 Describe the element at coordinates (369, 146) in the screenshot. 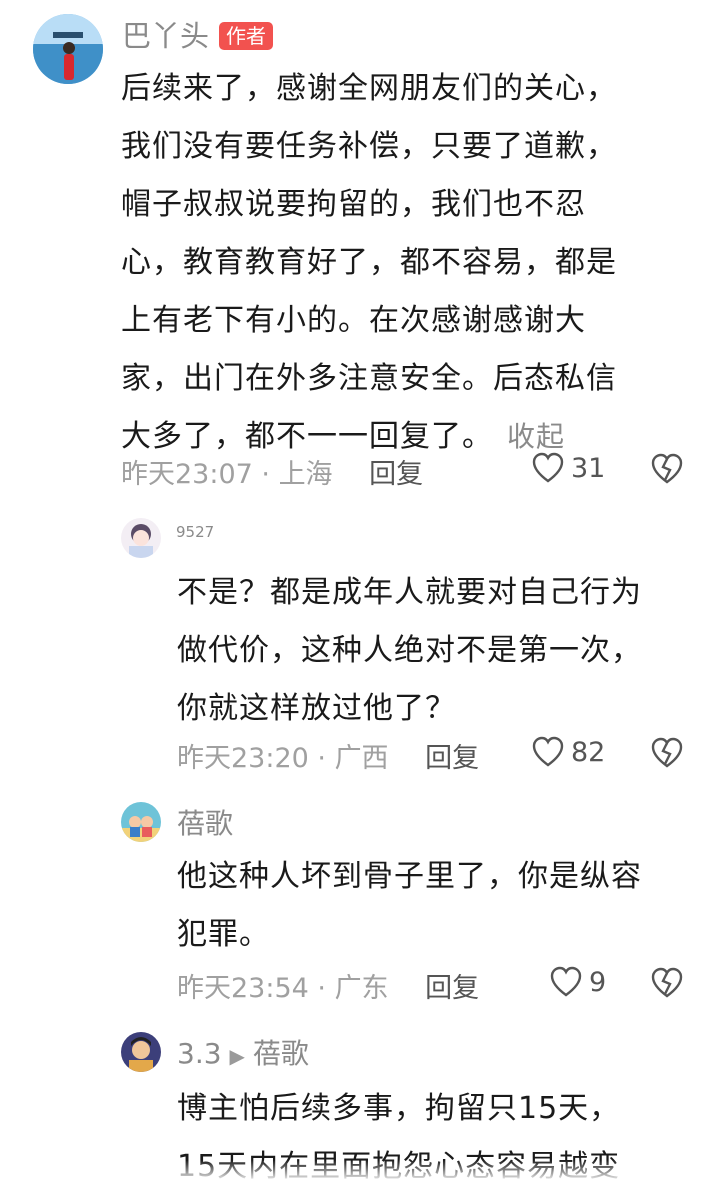

I see `comment-line: 我们没有要任务补偿，只要了道歉，` at that location.